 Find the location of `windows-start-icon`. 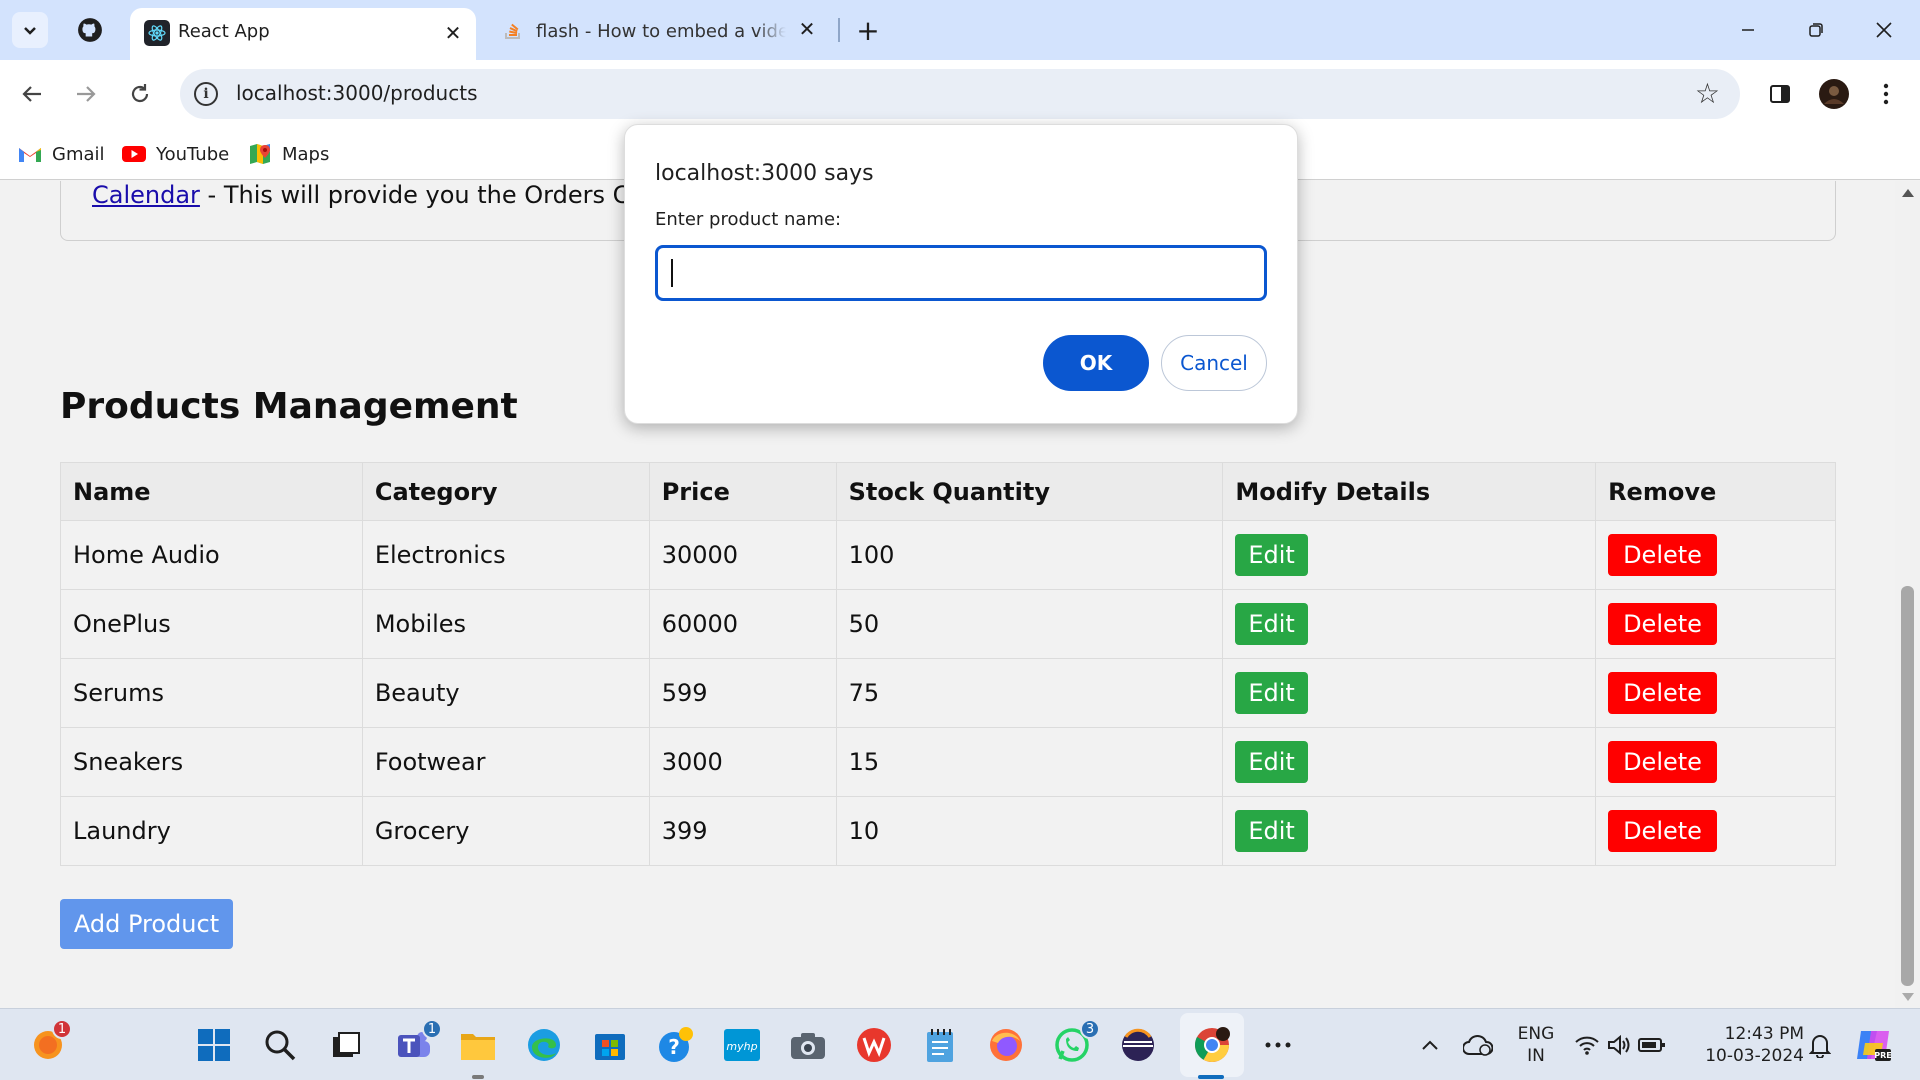

windows-start-icon is located at coordinates (214, 1045).